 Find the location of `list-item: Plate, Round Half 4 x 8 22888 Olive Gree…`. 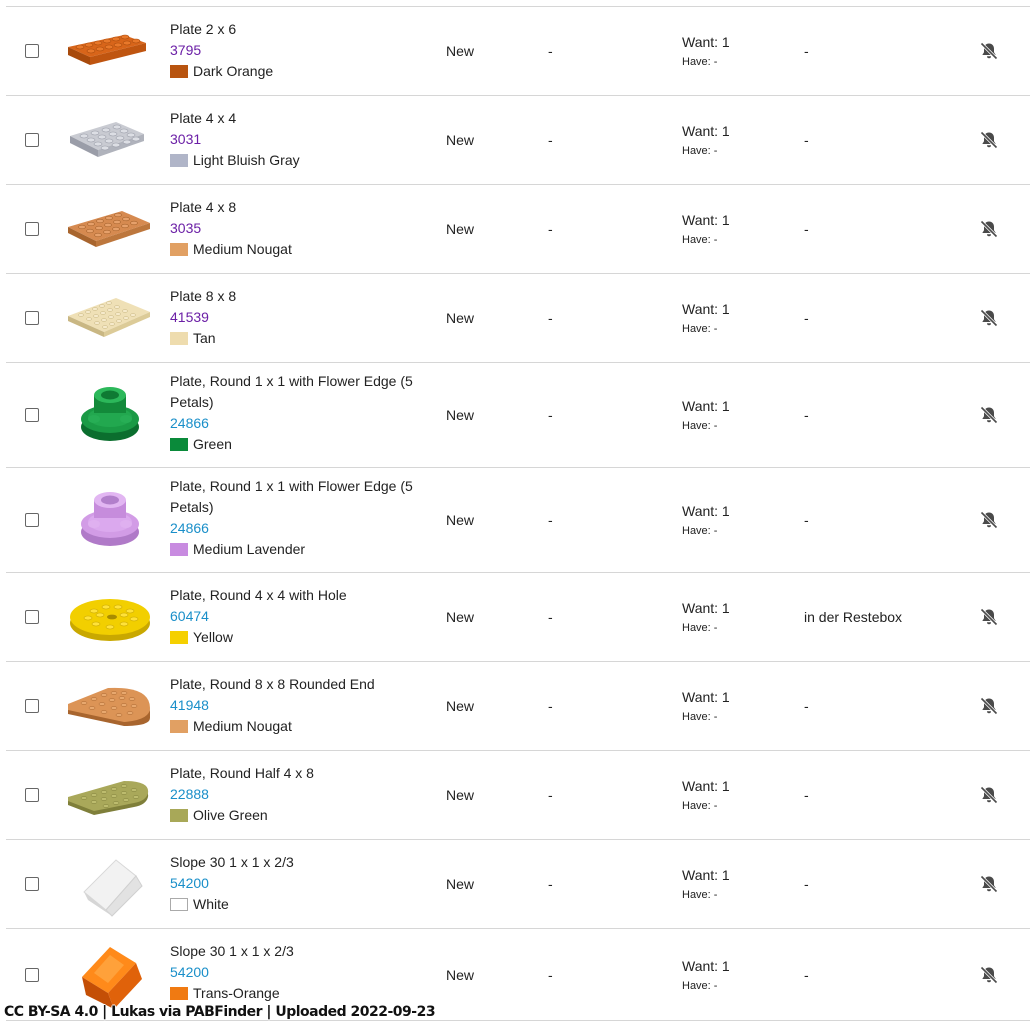

list-item: Plate, Round Half 4 x 8 22888 Olive Gree… is located at coordinates (518, 795).